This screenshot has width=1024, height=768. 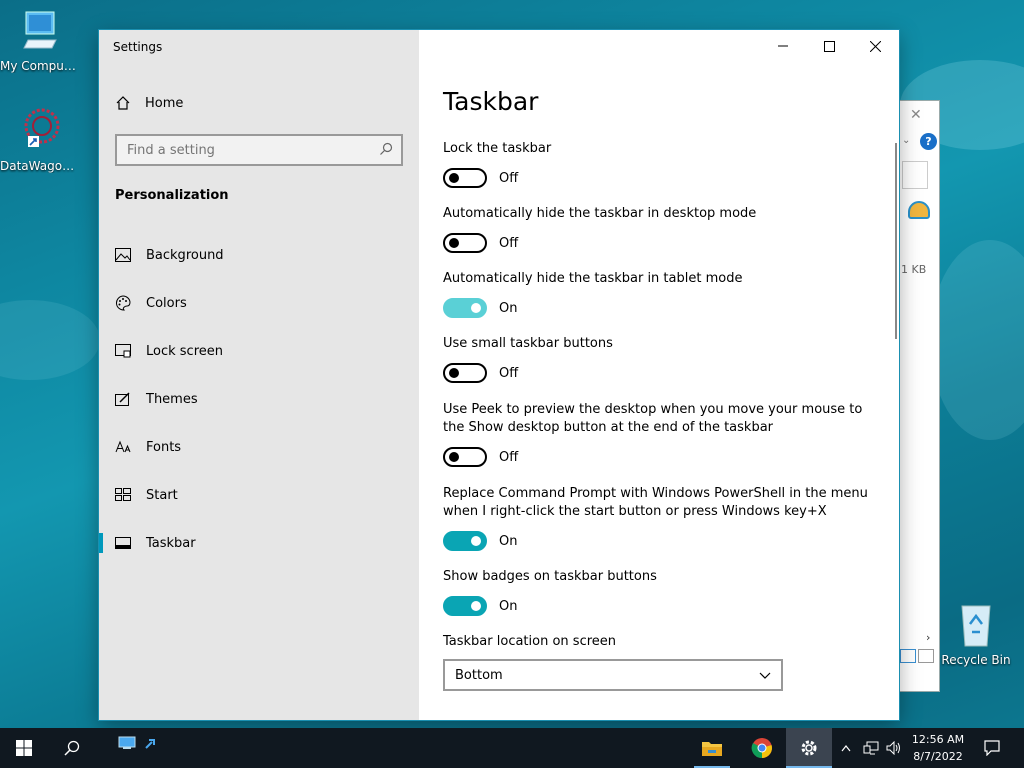 What do you see at coordinates (42, 127) in the screenshot?
I see `datawagon-icon` at bounding box center [42, 127].